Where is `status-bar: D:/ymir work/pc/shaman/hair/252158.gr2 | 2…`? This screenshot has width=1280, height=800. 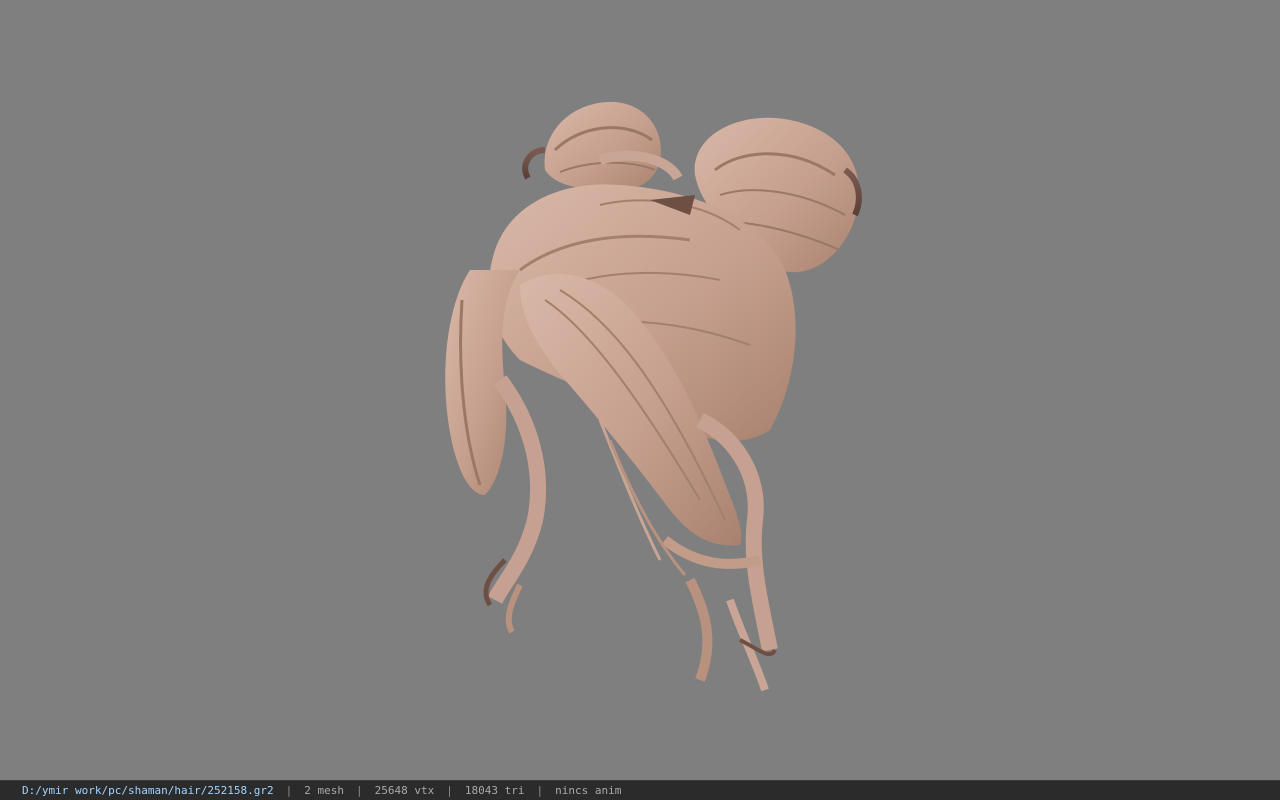
status-bar: D:/ymir work/pc/shaman/hair/252158.gr2 | 2… is located at coordinates (640, 790).